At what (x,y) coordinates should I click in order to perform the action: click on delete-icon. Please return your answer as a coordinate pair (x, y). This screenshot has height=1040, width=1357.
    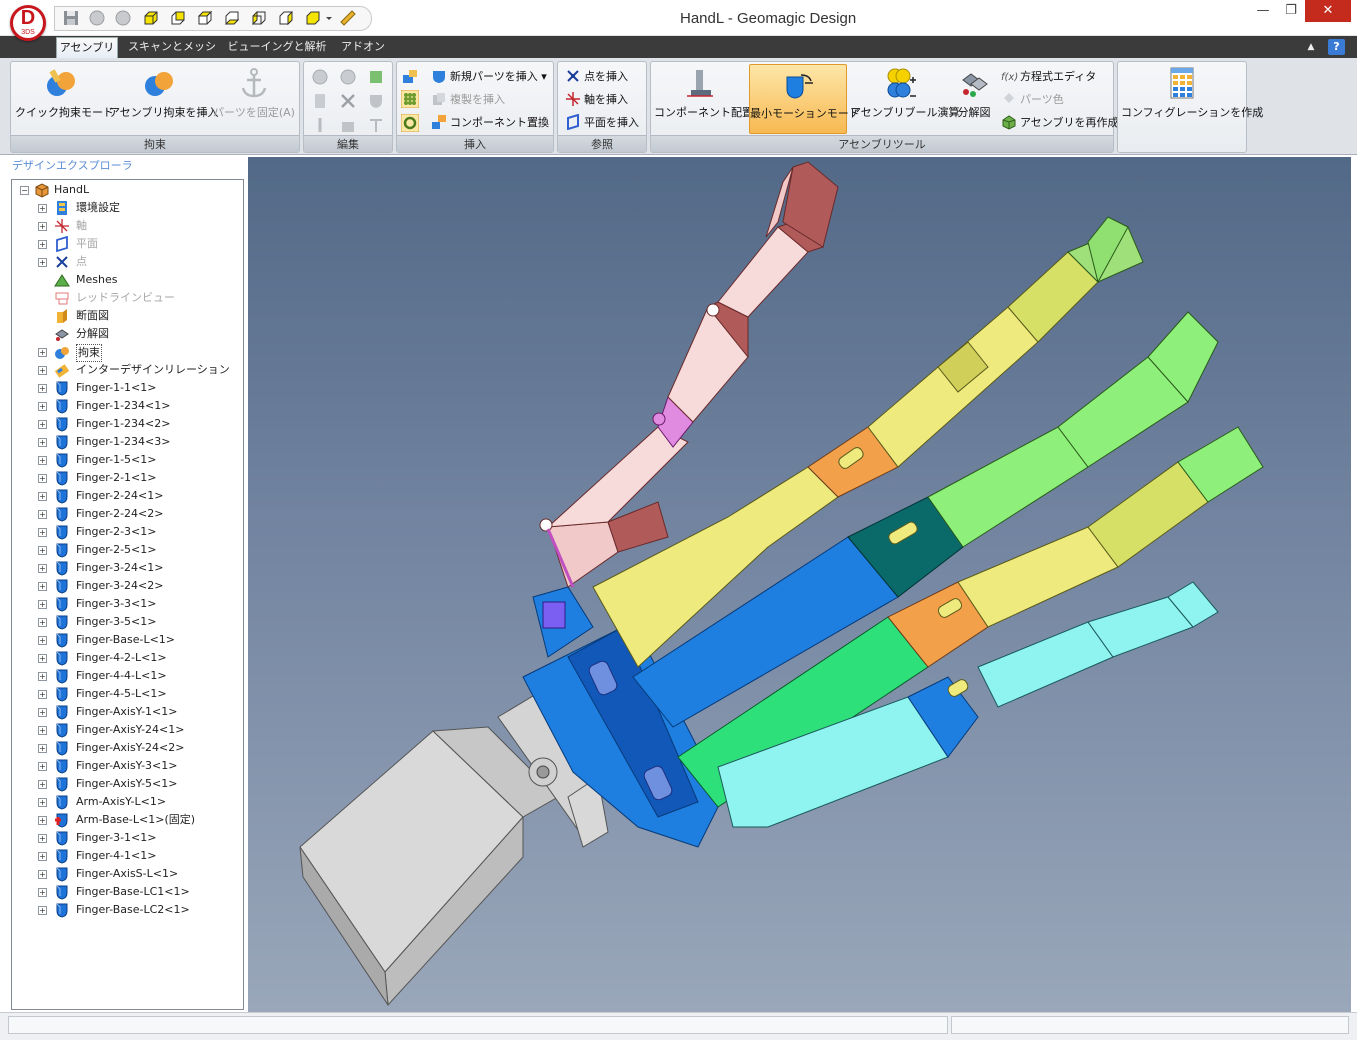
    Looking at the image, I should click on (348, 101).